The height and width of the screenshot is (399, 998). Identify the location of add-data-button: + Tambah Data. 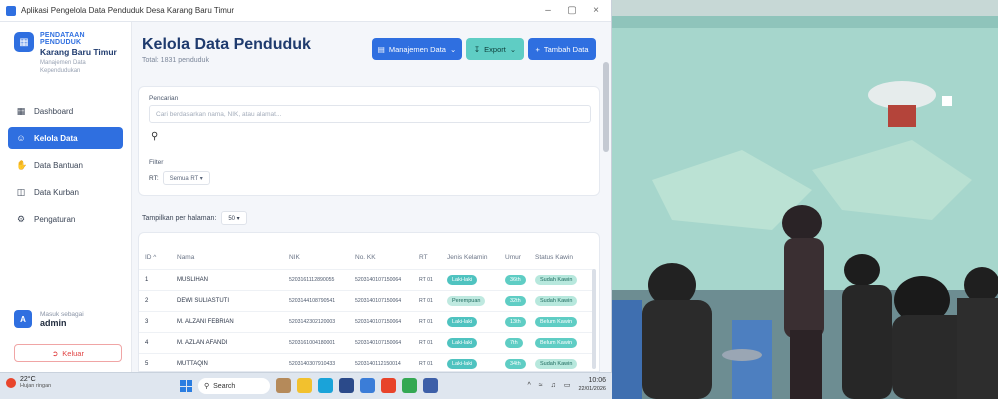
(562, 49).